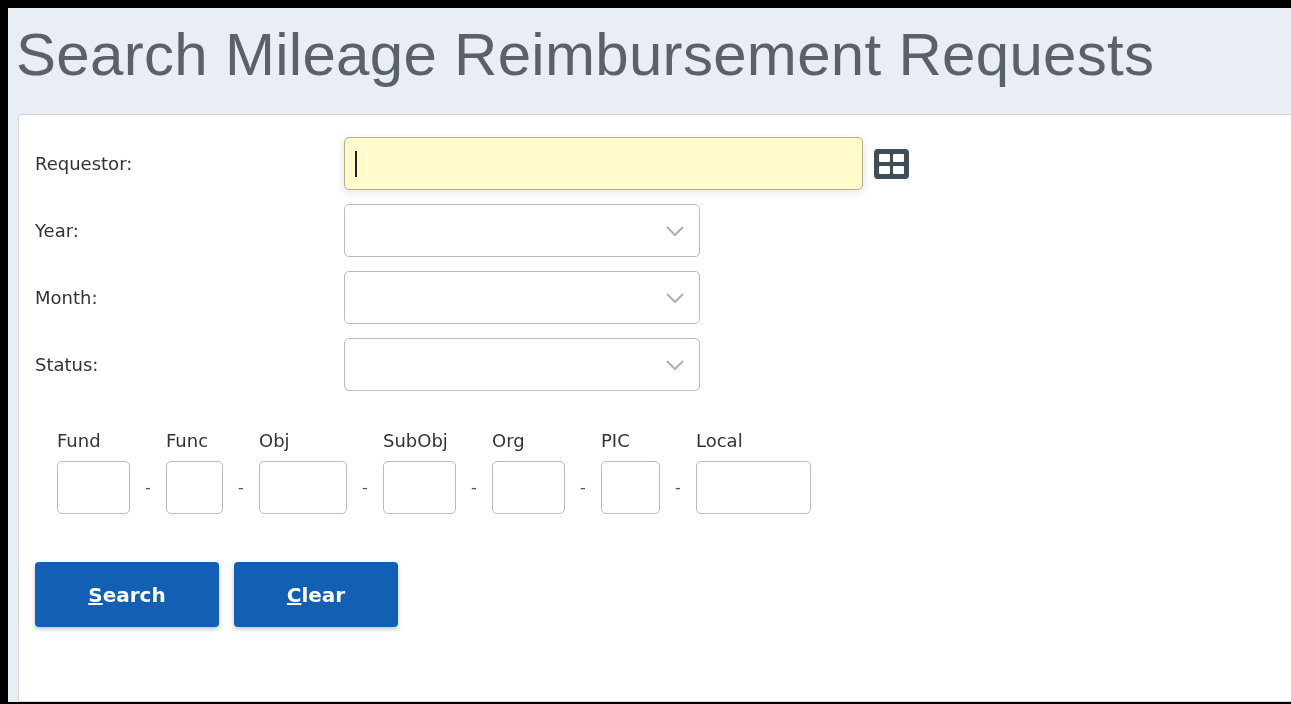  I want to click on account-segment-label: Local, so click(719, 440).